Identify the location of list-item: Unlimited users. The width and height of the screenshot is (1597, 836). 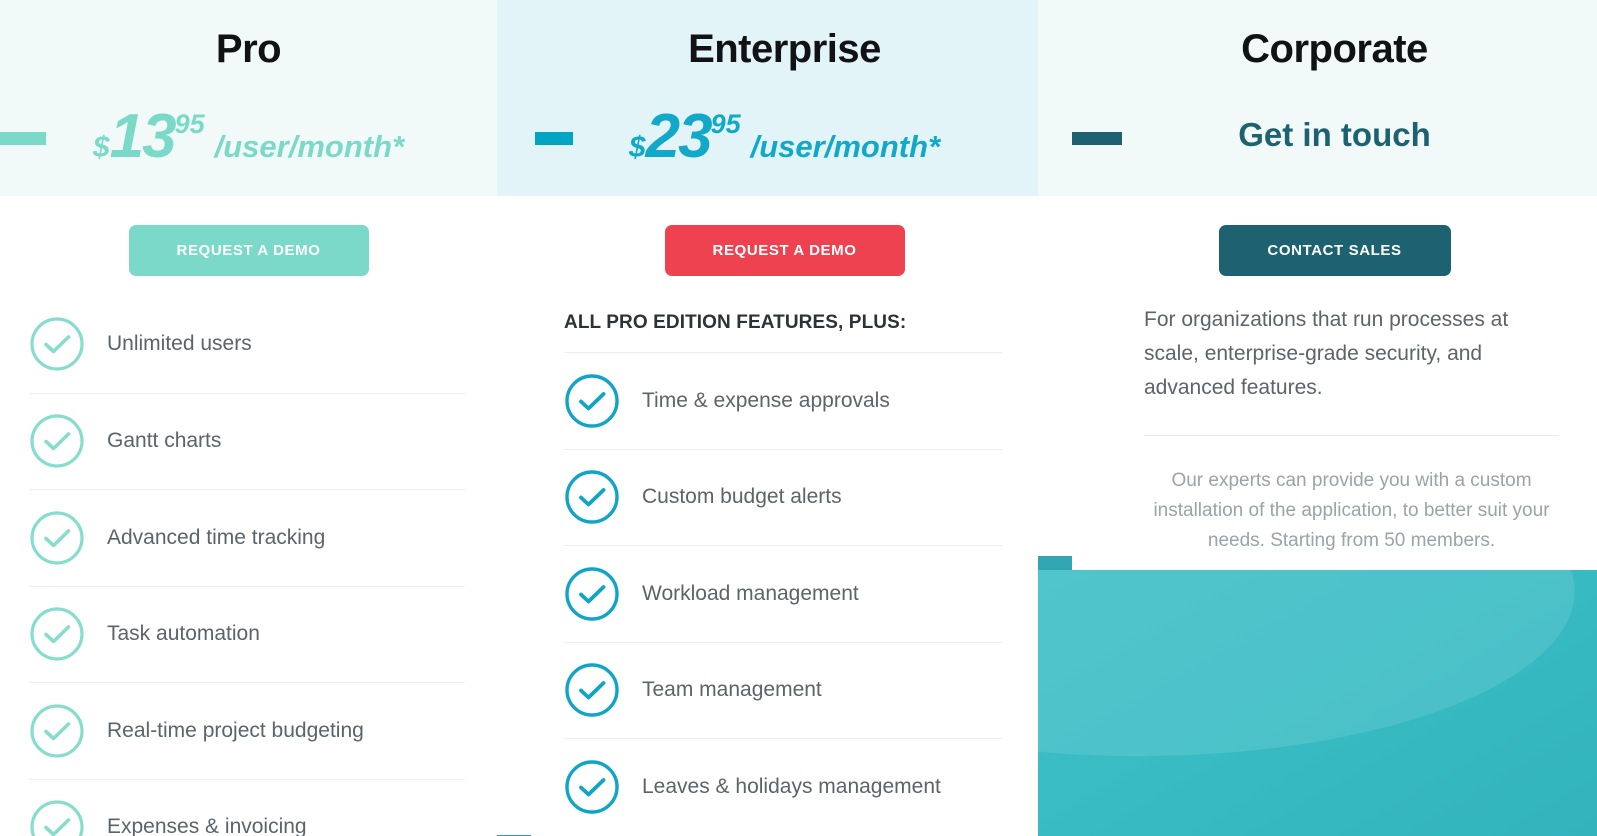
(247, 344).